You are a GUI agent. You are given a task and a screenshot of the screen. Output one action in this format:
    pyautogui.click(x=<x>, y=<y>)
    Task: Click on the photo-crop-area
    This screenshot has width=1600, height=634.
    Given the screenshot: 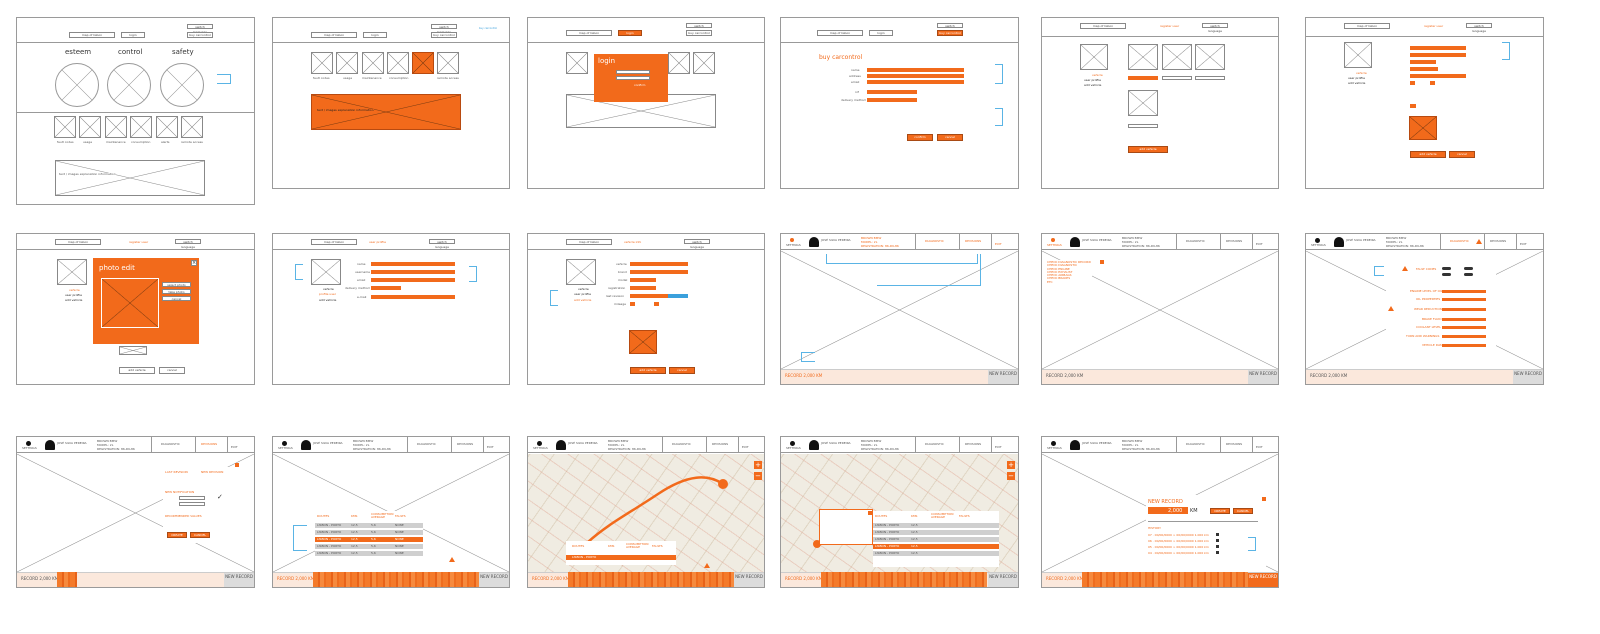 What is the action you would take?
    pyautogui.click(x=130, y=303)
    